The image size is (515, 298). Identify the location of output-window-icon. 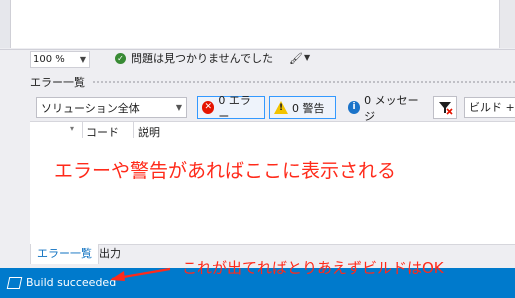
(14, 283).